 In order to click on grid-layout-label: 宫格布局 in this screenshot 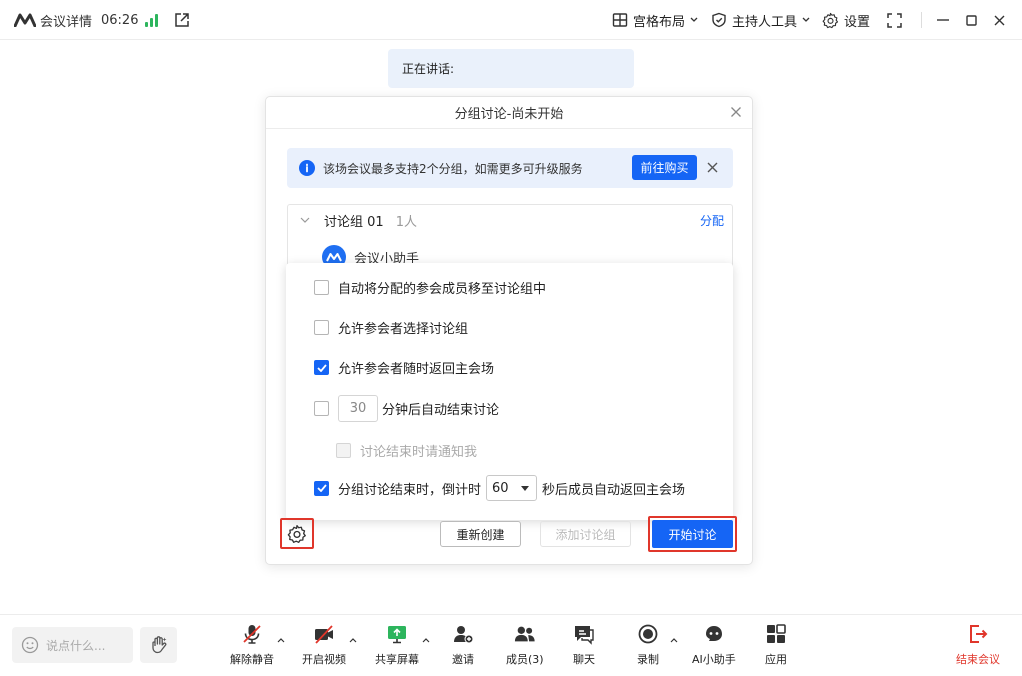, I will do `click(659, 22)`.